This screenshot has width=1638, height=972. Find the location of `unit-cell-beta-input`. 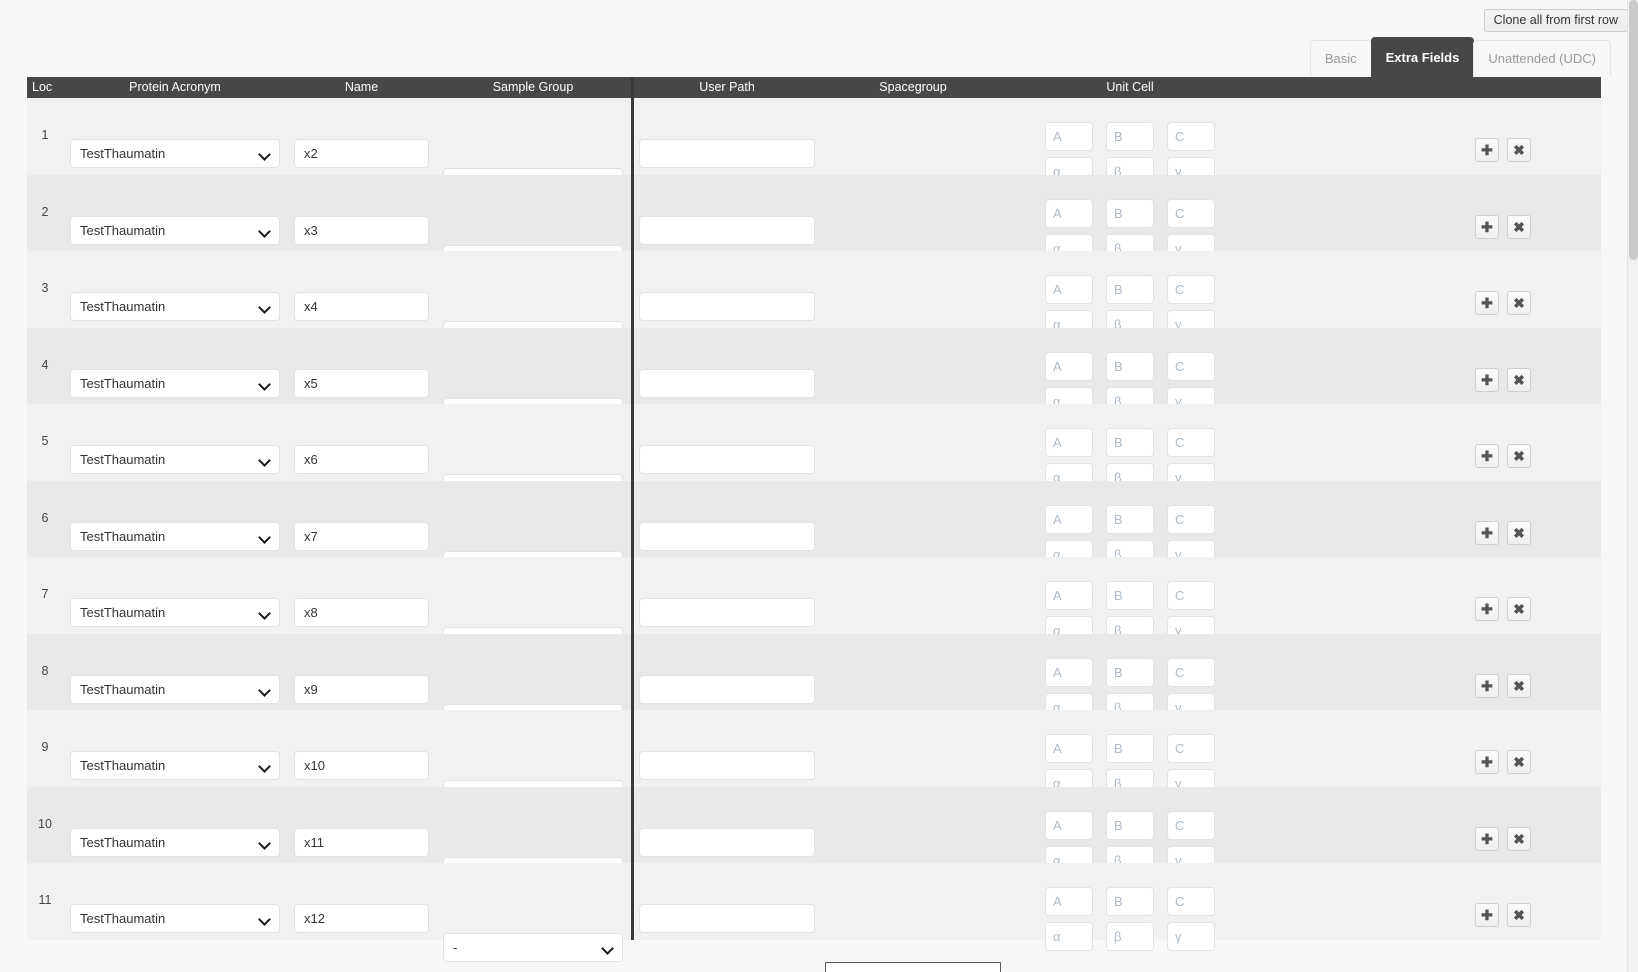

unit-cell-beta-input is located at coordinates (1130, 936).